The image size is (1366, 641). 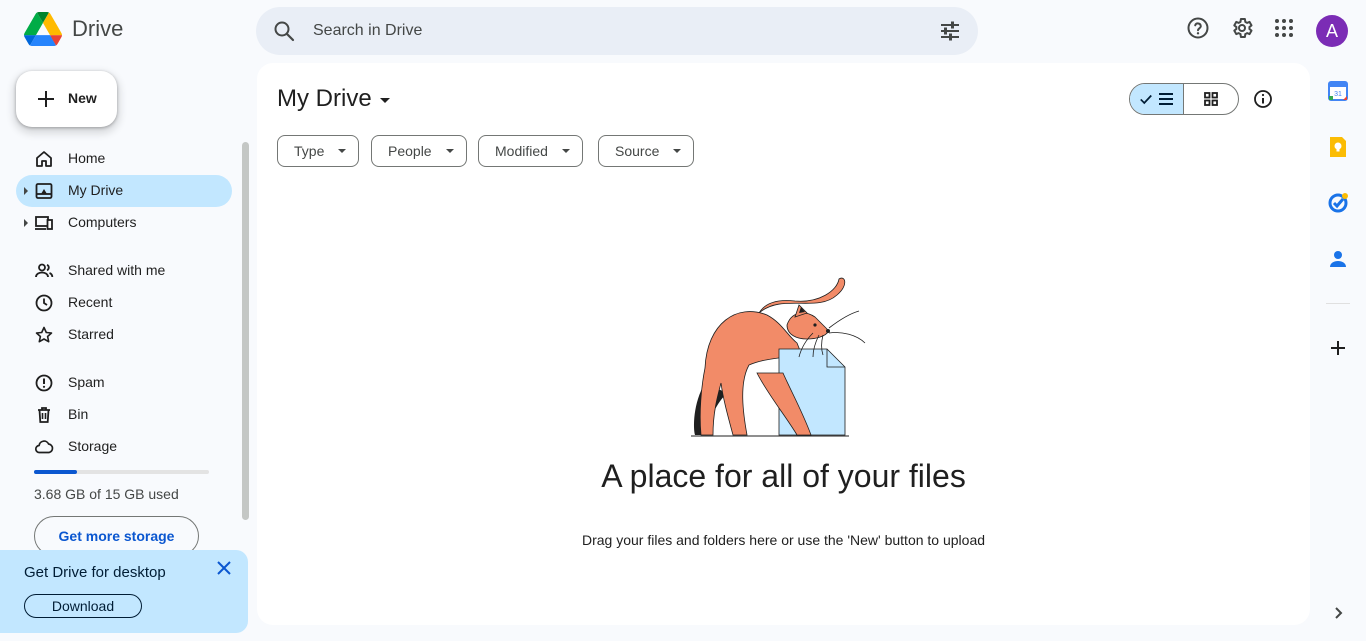 I want to click on empty-state-title: A place for all of your files, so click(x=783, y=476).